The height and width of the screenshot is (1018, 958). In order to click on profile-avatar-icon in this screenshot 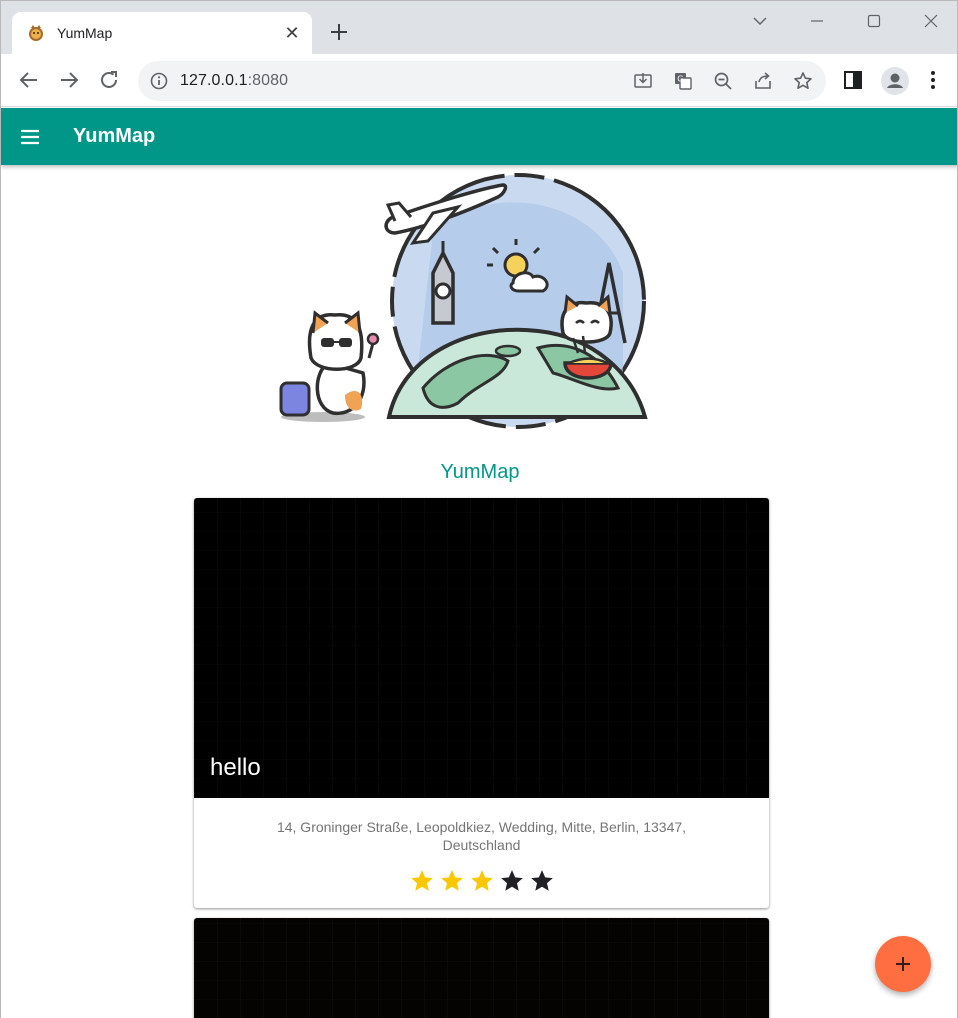, I will do `click(895, 81)`.